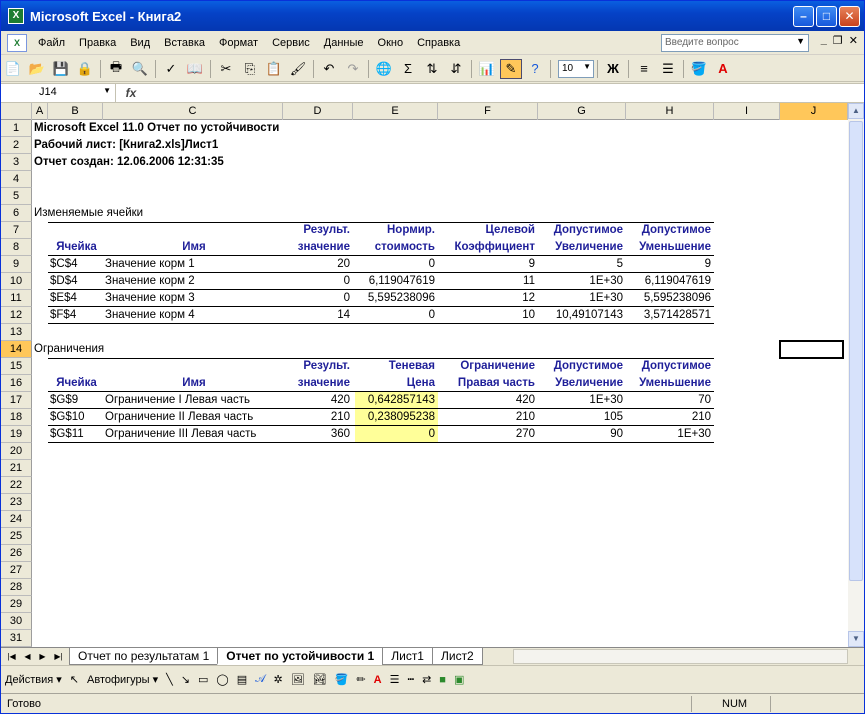  Describe the element at coordinates (438, 43) in the screenshot. I see `menu-help: Справка` at that location.